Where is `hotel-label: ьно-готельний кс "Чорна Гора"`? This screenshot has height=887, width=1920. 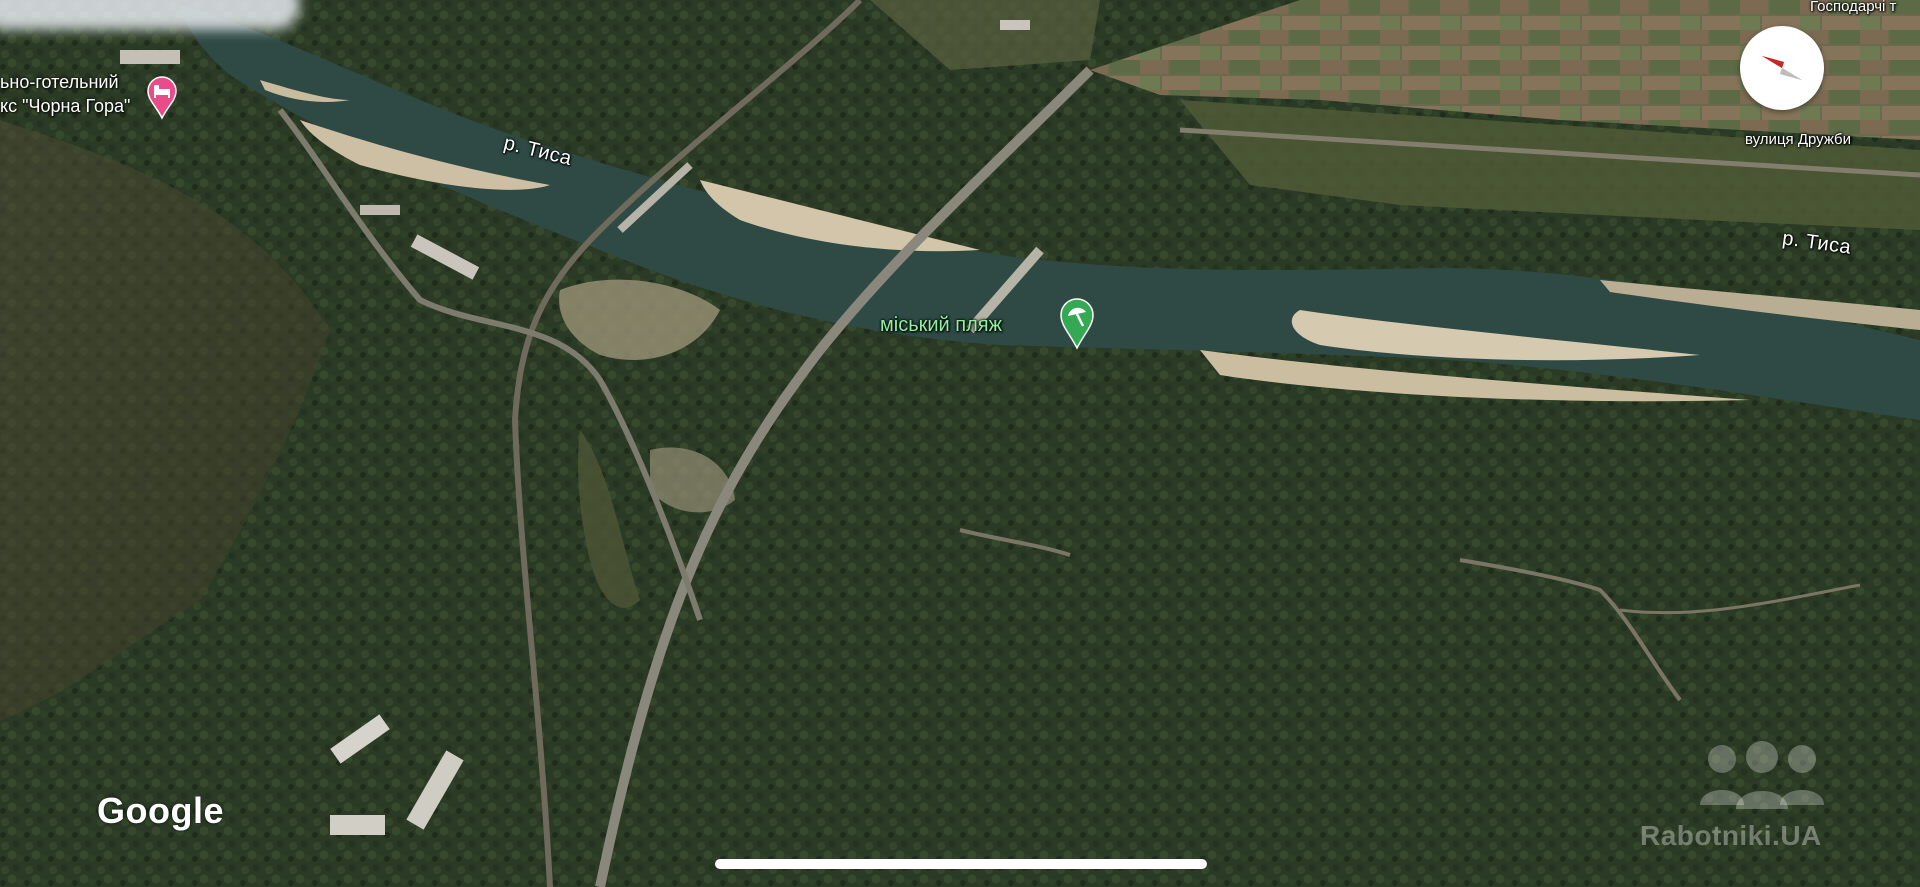
hotel-label: ьно-готельний кс "Чорна Гора" is located at coordinates (65, 94).